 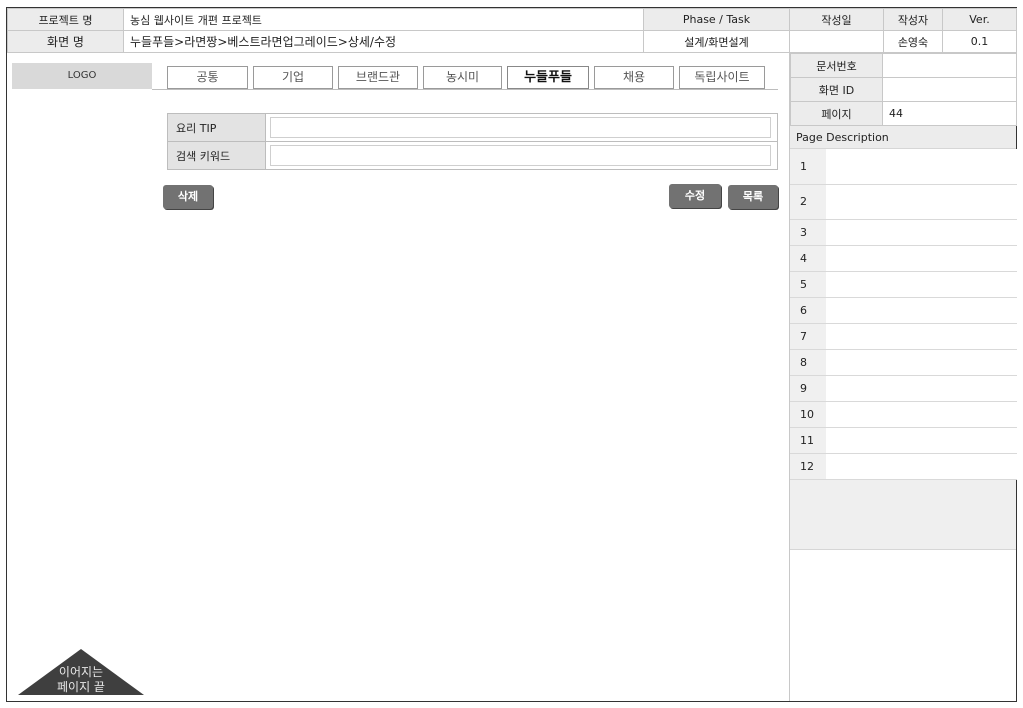 What do you see at coordinates (808, 466) in the screenshot?
I see `desc-row-number: 12` at bounding box center [808, 466].